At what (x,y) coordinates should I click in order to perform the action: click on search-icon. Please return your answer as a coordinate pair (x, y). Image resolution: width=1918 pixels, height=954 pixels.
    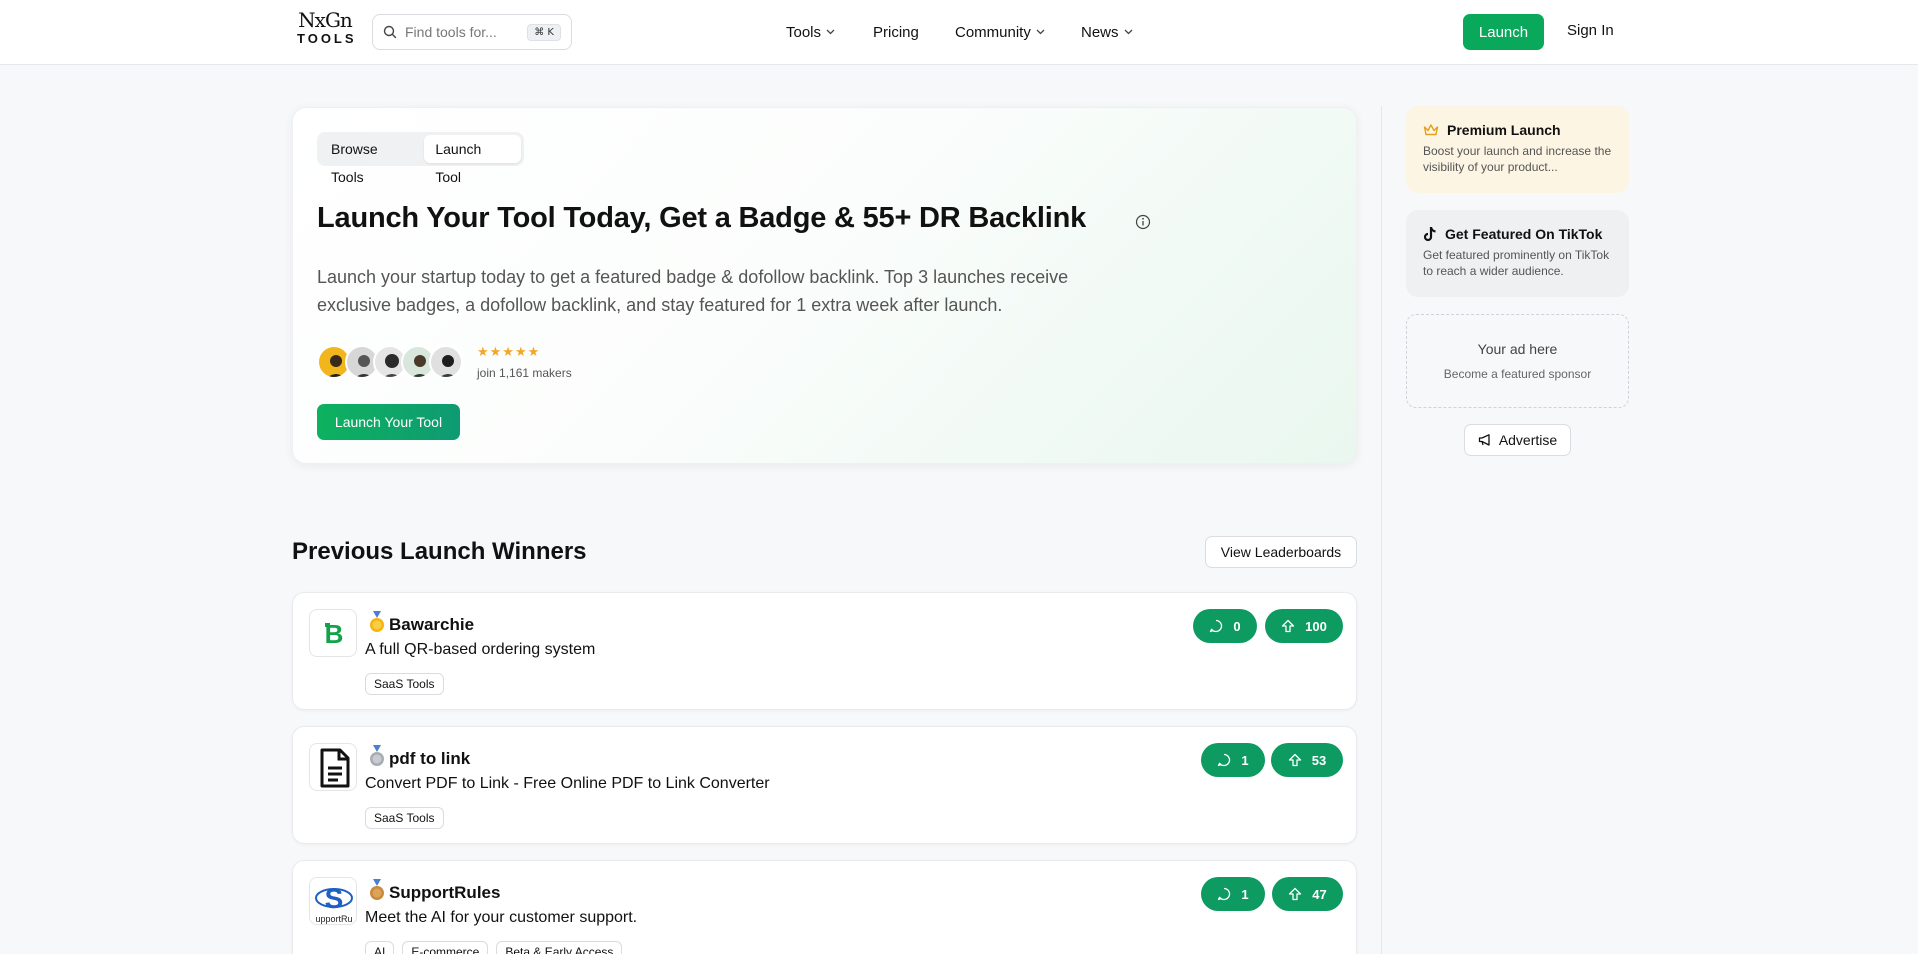
    Looking at the image, I should click on (390, 32).